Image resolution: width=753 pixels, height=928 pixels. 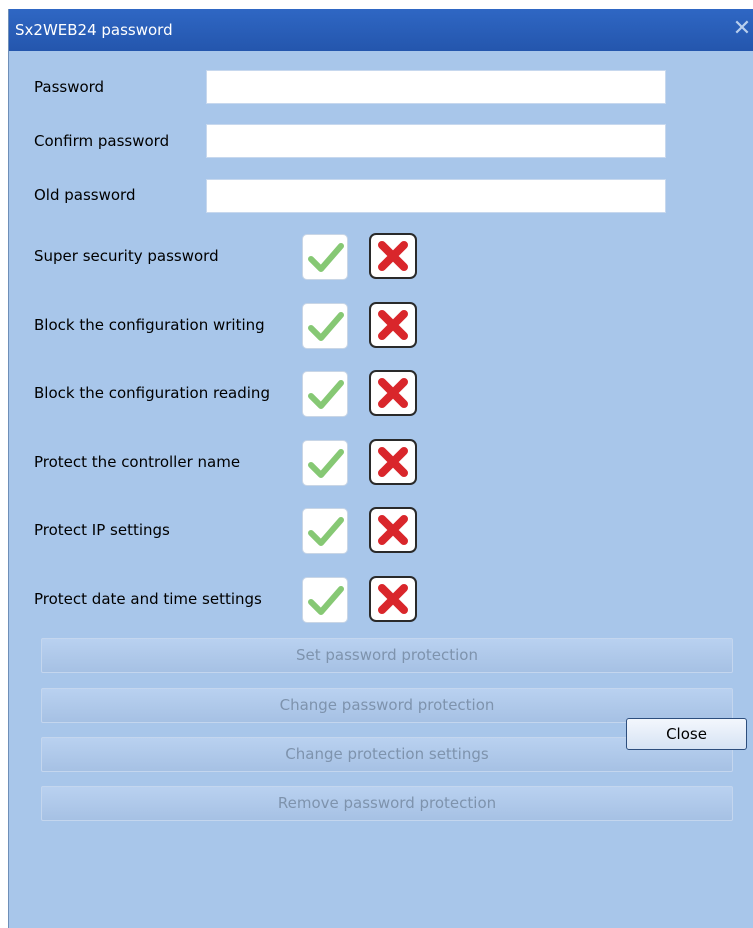 What do you see at coordinates (102, 530) in the screenshot?
I see `option-label-ip-settings: Protect IP settings` at bounding box center [102, 530].